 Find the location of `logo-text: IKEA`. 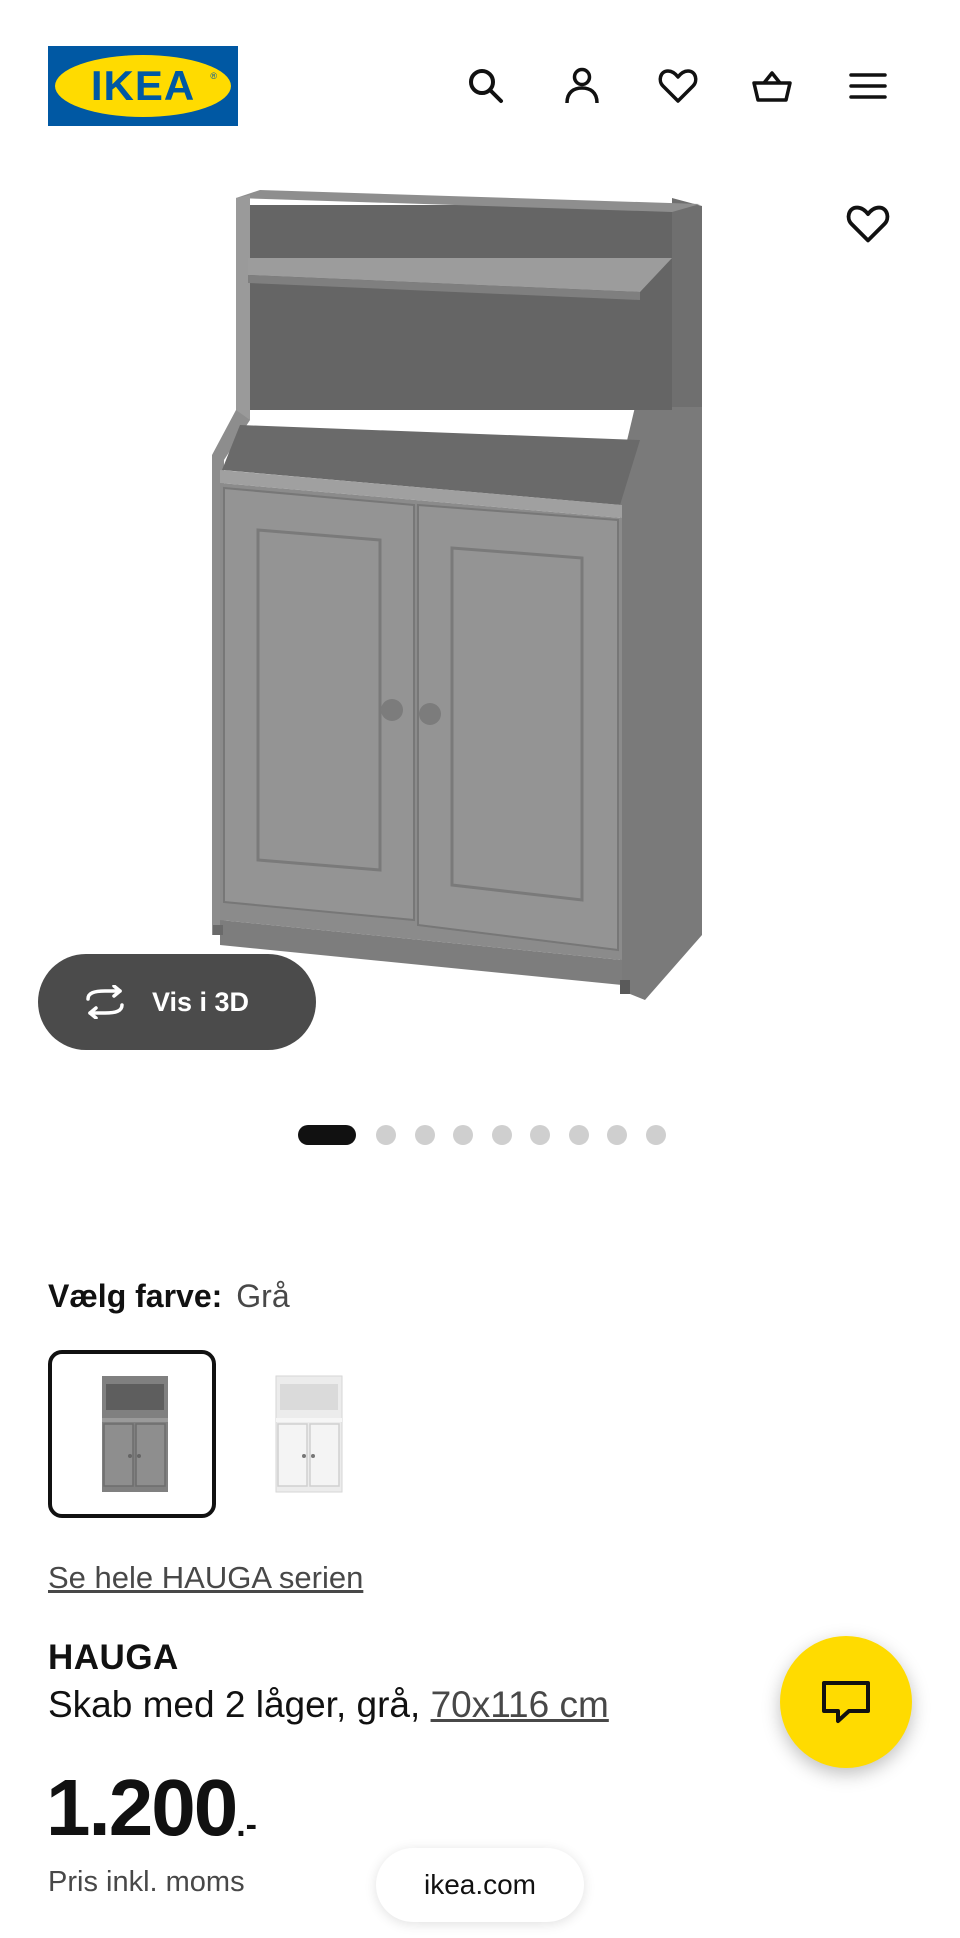

logo-text: IKEA is located at coordinates (143, 85).